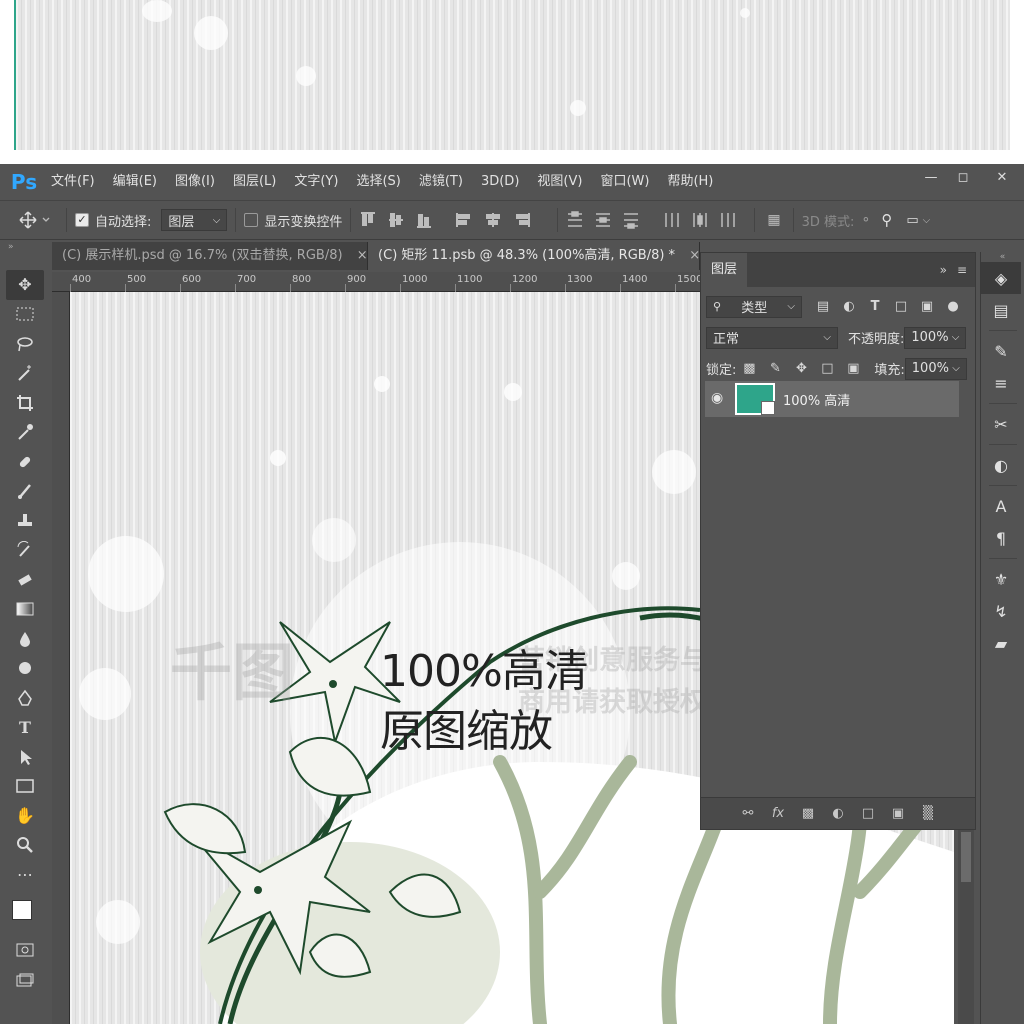 The height and width of the screenshot is (1024, 1024). What do you see at coordinates (1002, 177) in the screenshot?
I see `close-icon: ✕` at bounding box center [1002, 177].